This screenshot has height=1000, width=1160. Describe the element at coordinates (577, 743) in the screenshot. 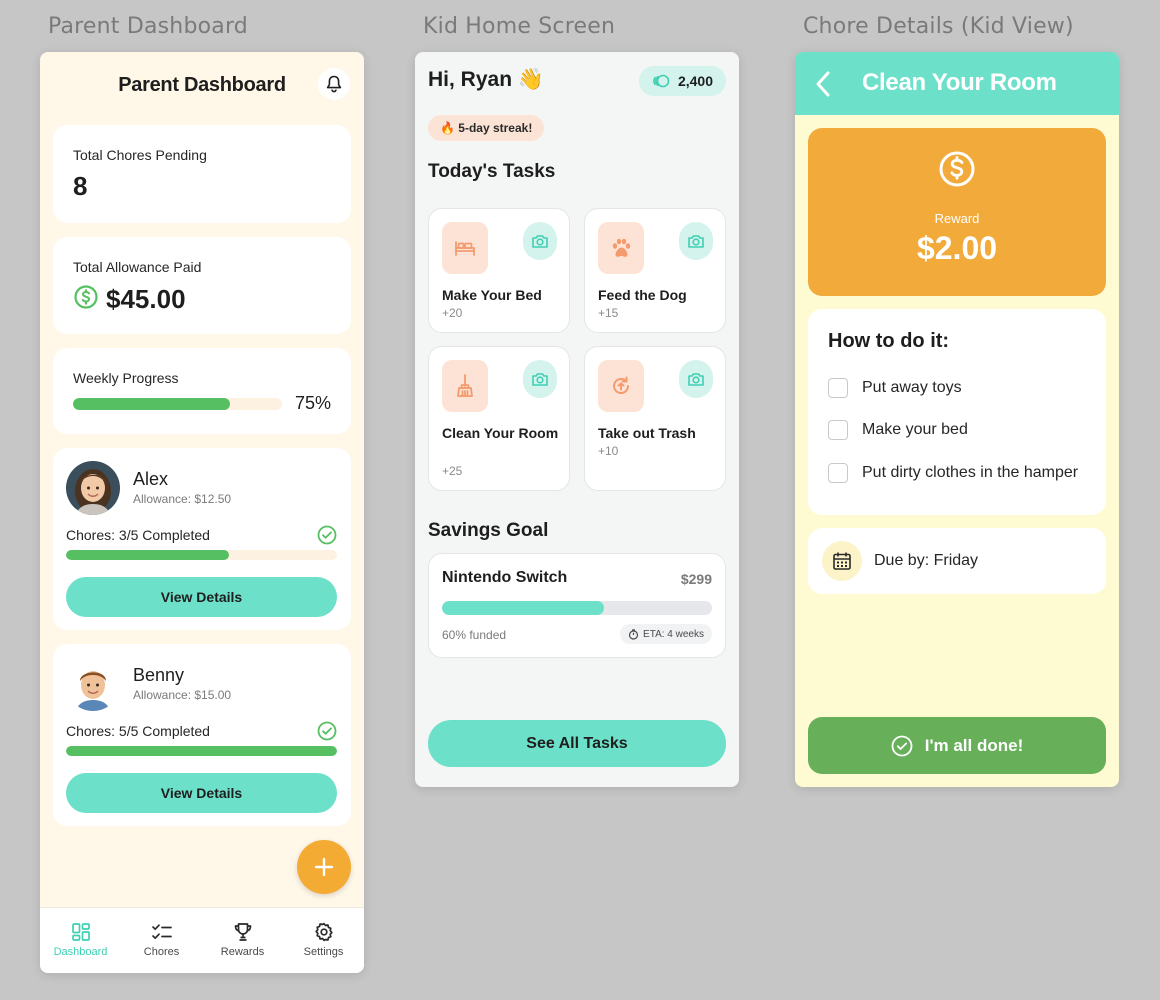

I see `see-all-tasks-button: See All Tasks` at that location.